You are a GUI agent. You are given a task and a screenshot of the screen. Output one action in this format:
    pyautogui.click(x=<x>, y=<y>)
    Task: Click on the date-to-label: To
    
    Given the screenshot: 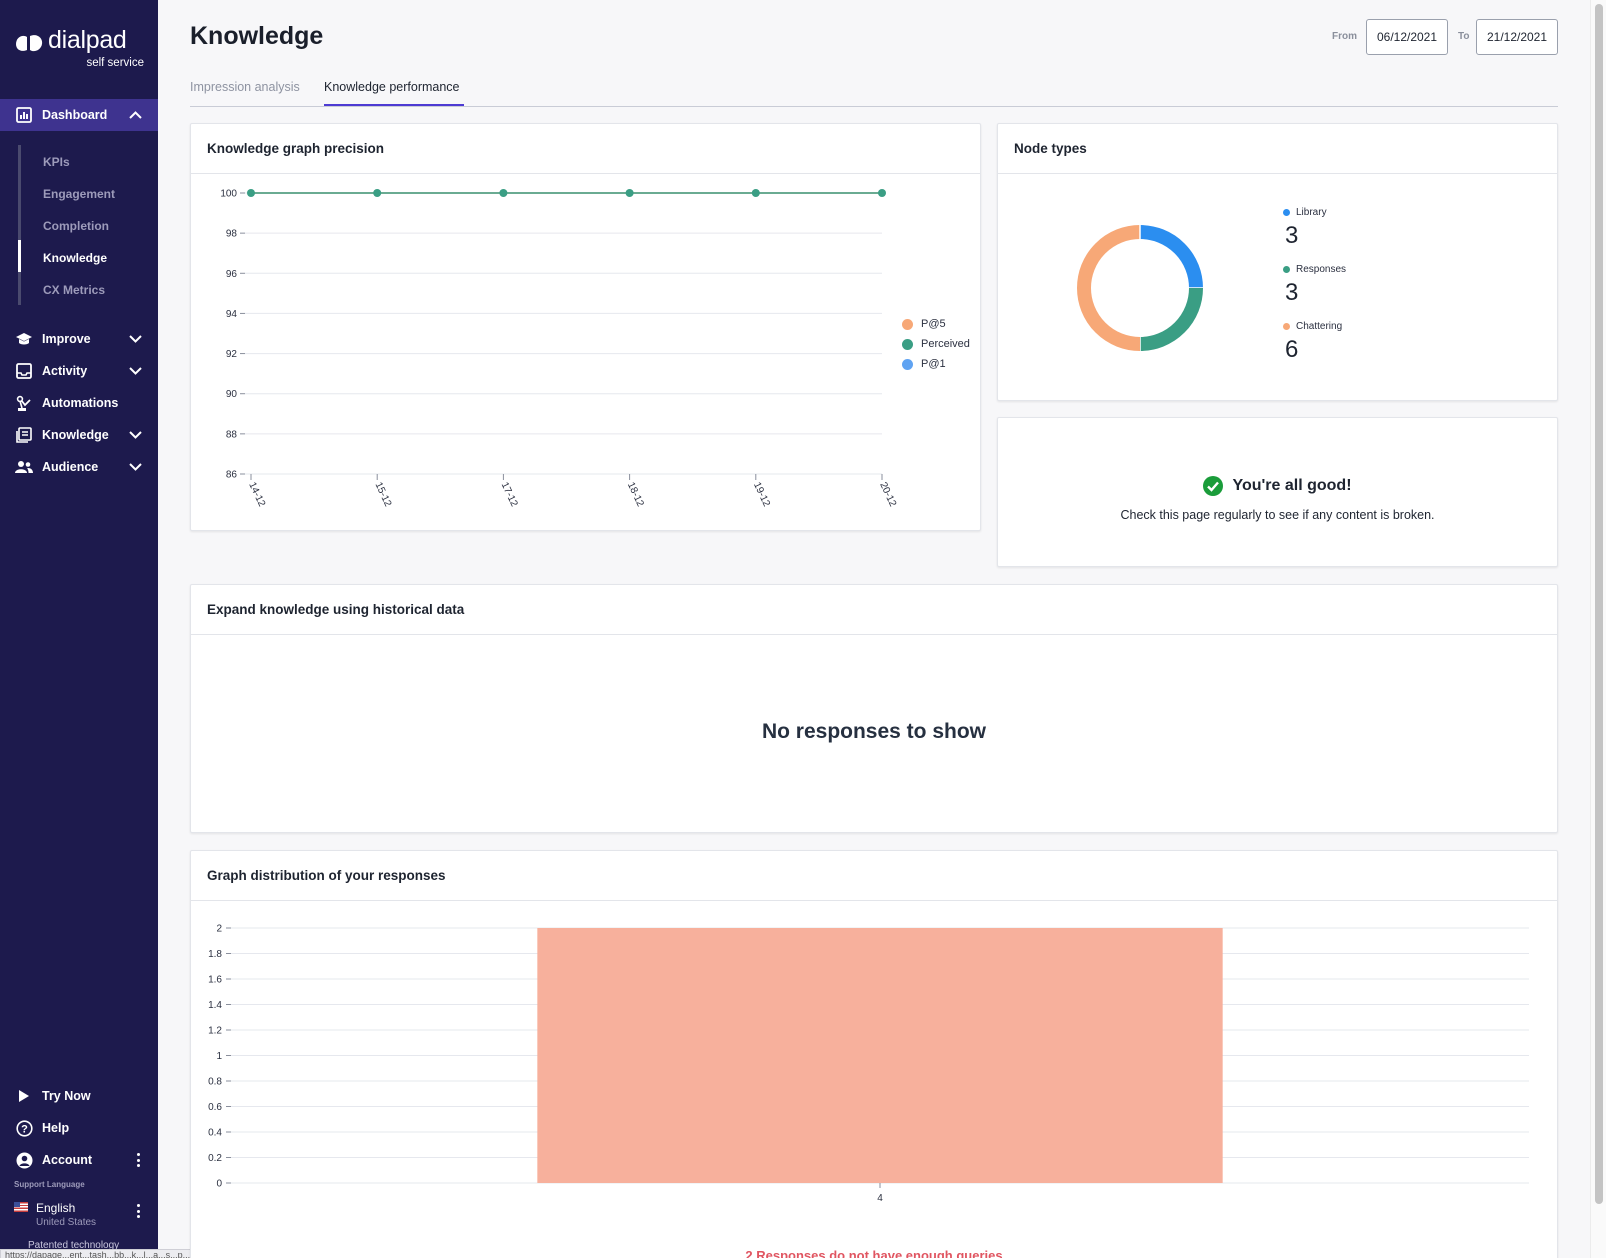 What is the action you would take?
    pyautogui.click(x=1464, y=36)
    